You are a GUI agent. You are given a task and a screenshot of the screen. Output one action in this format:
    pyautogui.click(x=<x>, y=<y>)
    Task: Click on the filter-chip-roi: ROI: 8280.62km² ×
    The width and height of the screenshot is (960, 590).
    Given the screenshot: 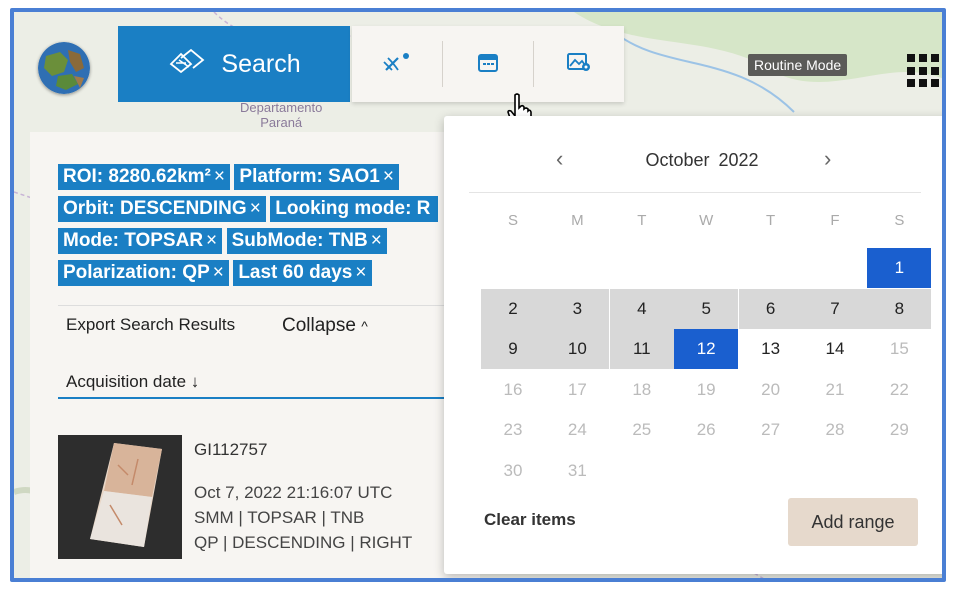 What is the action you would take?
    pyautogui.click(x=144, y=177)
    